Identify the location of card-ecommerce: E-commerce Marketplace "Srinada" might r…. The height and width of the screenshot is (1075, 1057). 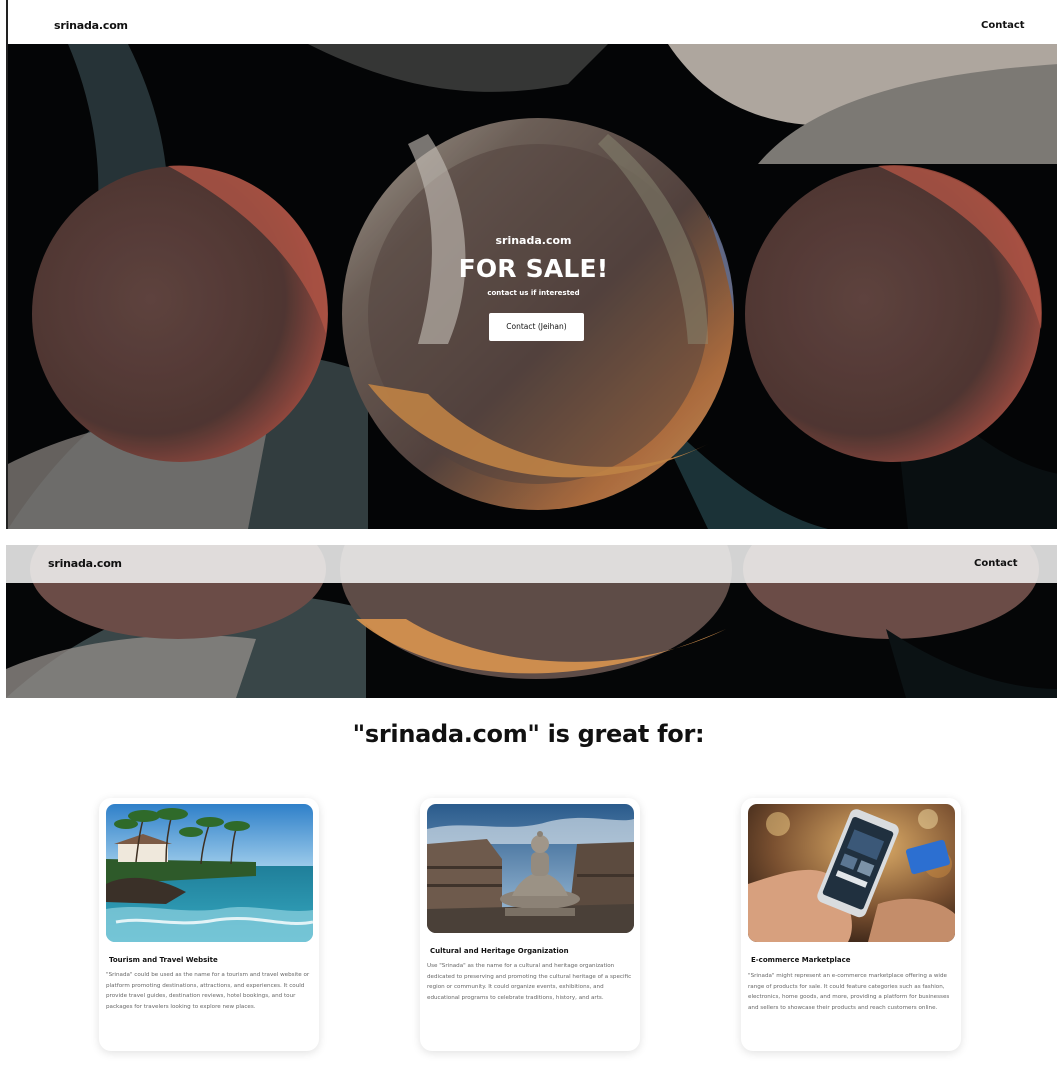
(851, 924).